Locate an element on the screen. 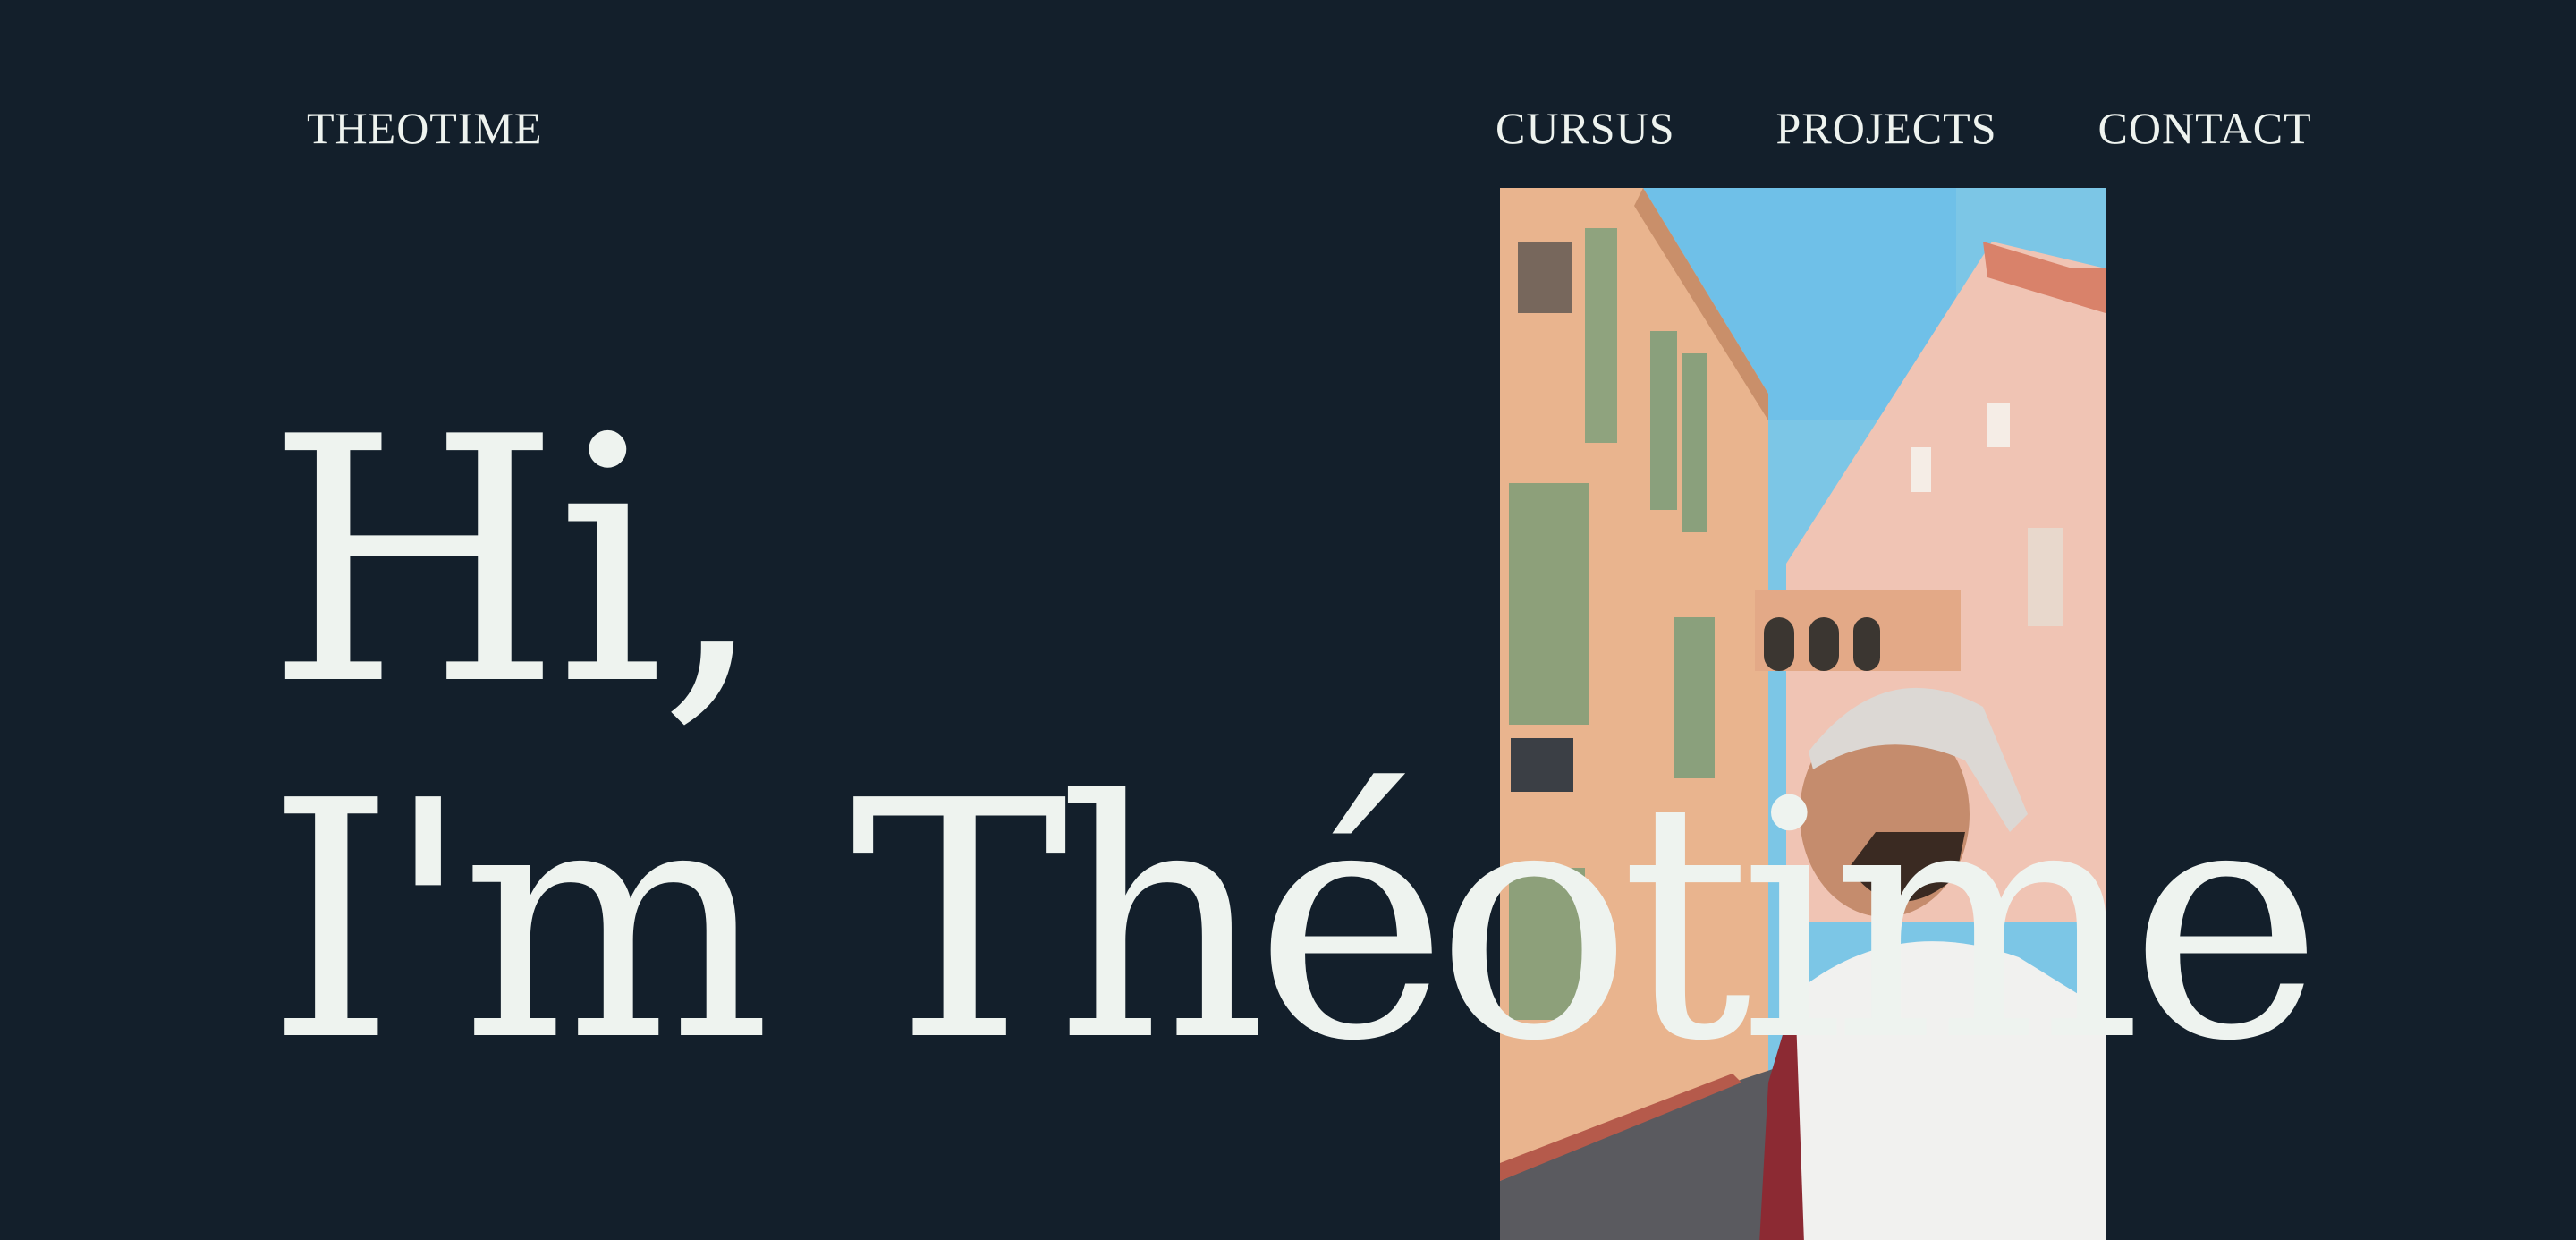  nav-cursus: CURSUS is located at coordinates (1585, 128).